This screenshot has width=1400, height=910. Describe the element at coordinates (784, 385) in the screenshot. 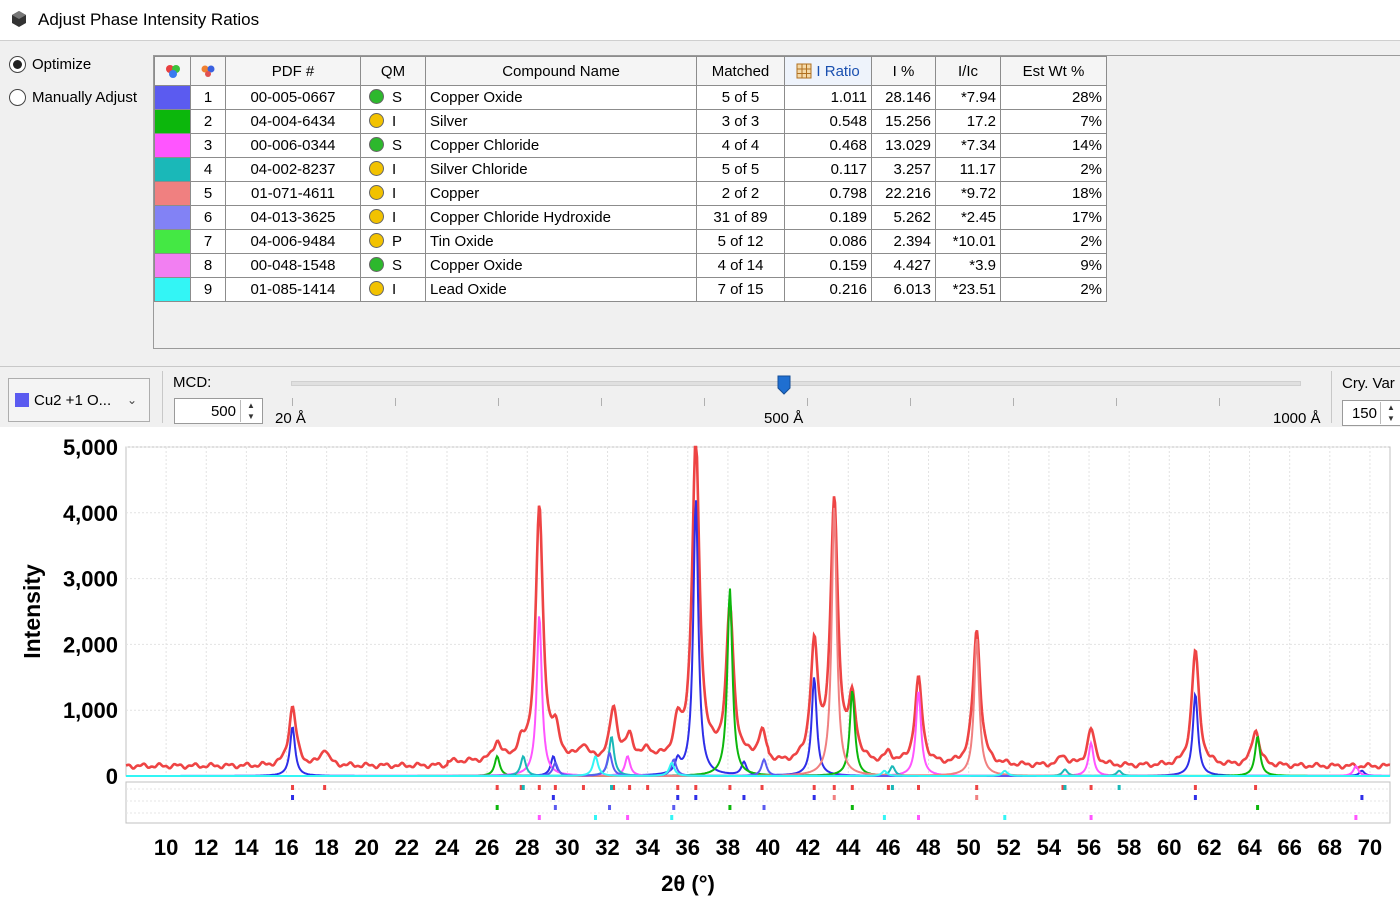

I see `mcd-slider-thumb` at that location.